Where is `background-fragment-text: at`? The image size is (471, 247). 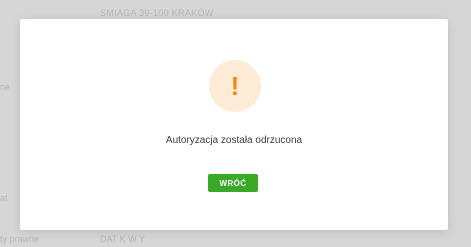 background-fragment-text: at is located at coordinates (4, 198).